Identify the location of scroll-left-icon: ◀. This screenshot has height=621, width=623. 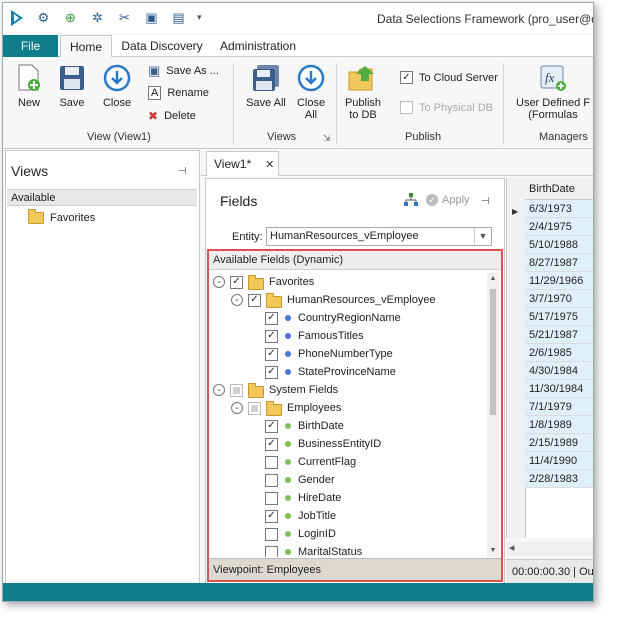
(511, 548).